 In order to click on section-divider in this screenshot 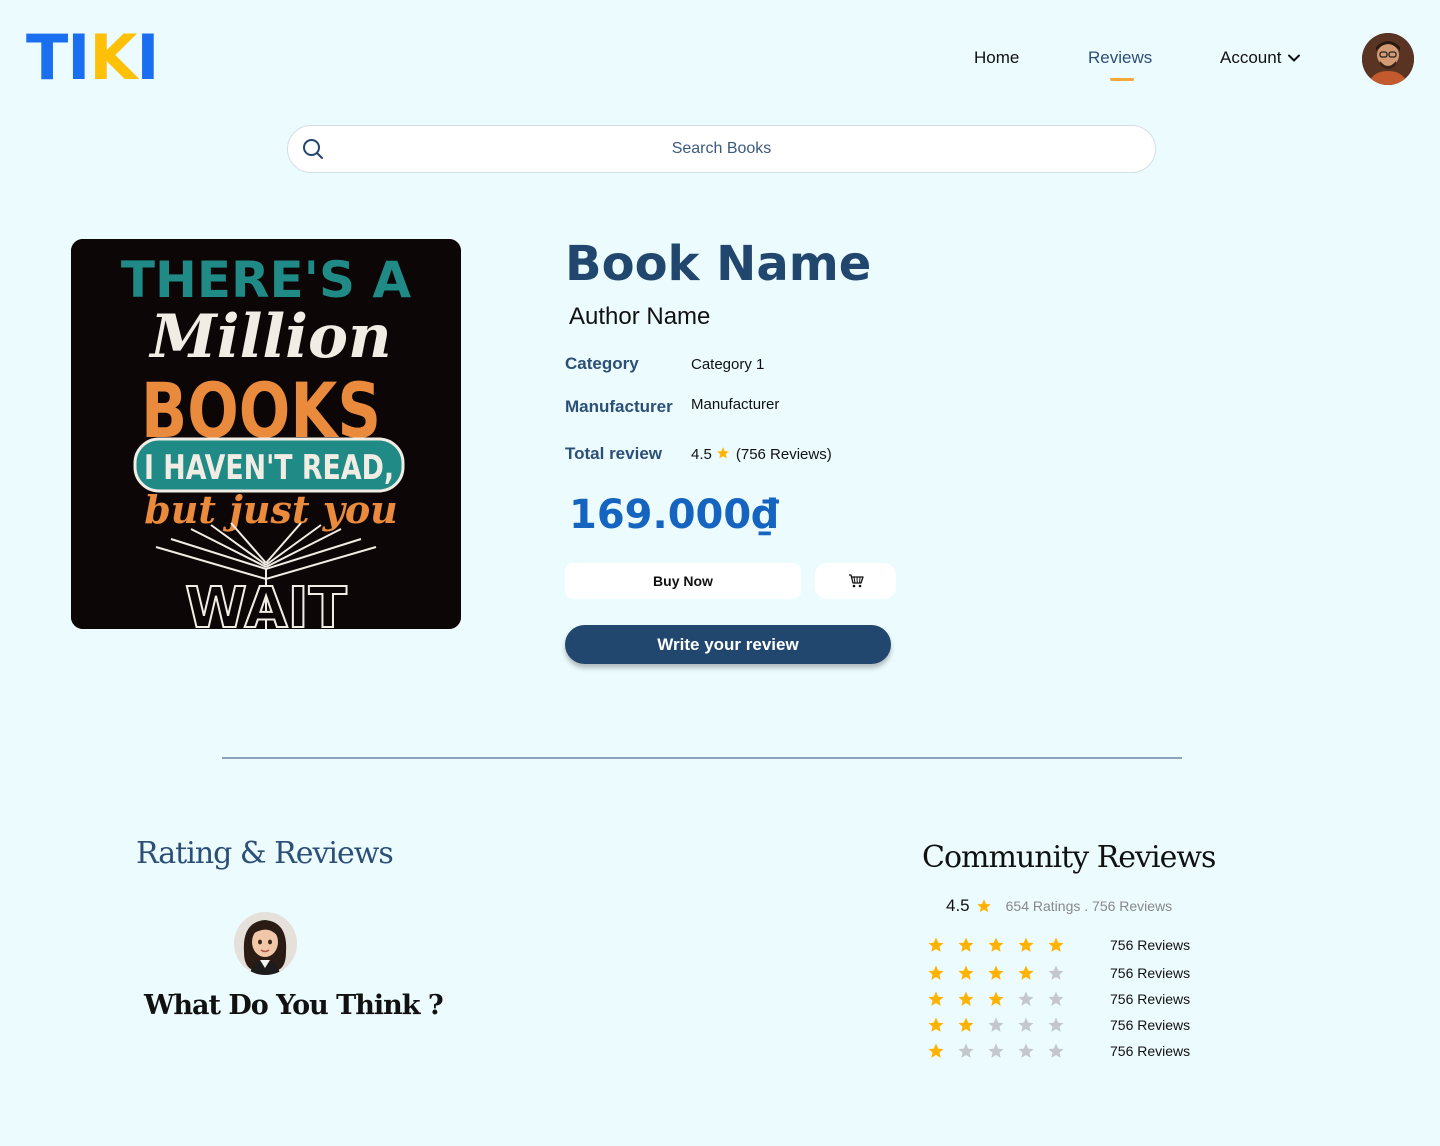, I will do `click(702, 758)`.